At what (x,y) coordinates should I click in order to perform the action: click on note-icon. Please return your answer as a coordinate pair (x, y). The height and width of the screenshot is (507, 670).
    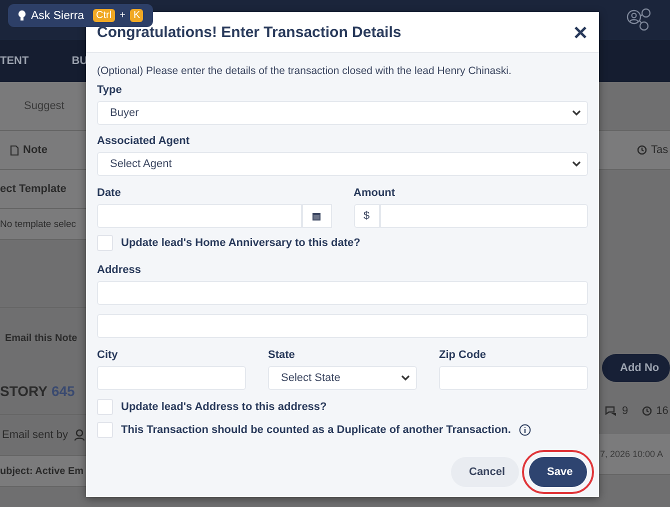
    Looking at the image, I should click on (14, 150).